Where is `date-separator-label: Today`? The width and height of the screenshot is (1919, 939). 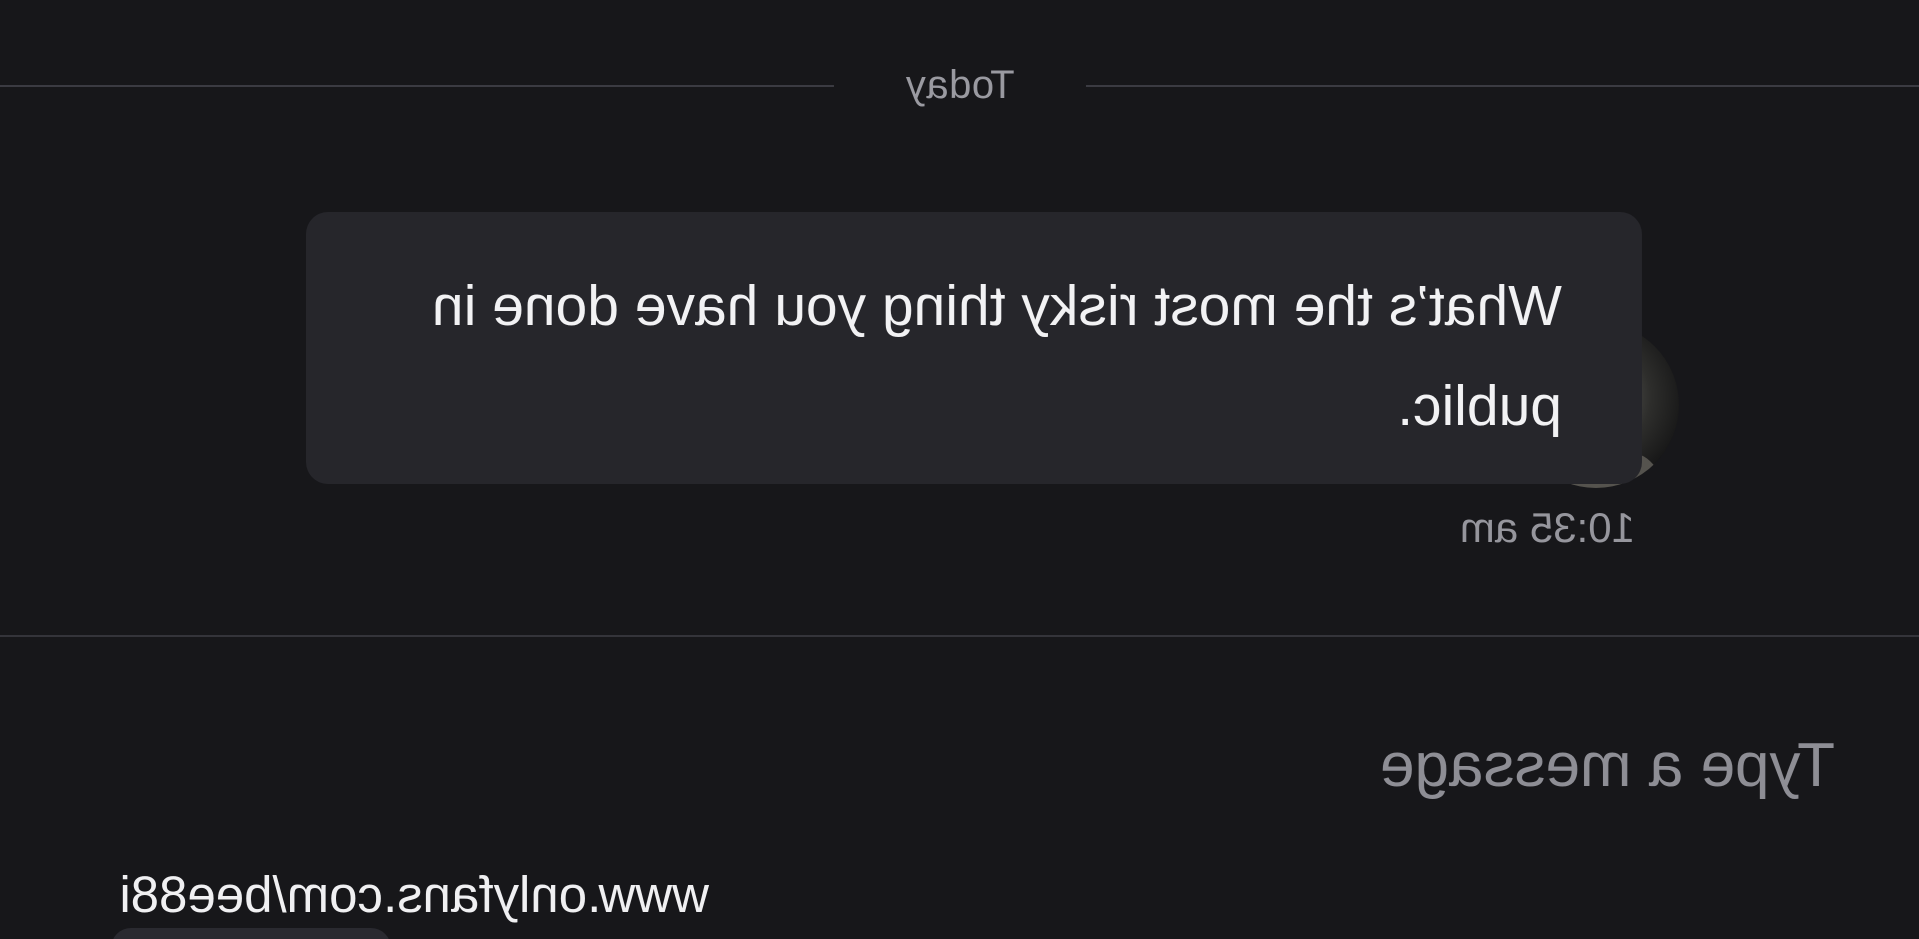 date-separator-label: Today is located at coordinates (960, 85).